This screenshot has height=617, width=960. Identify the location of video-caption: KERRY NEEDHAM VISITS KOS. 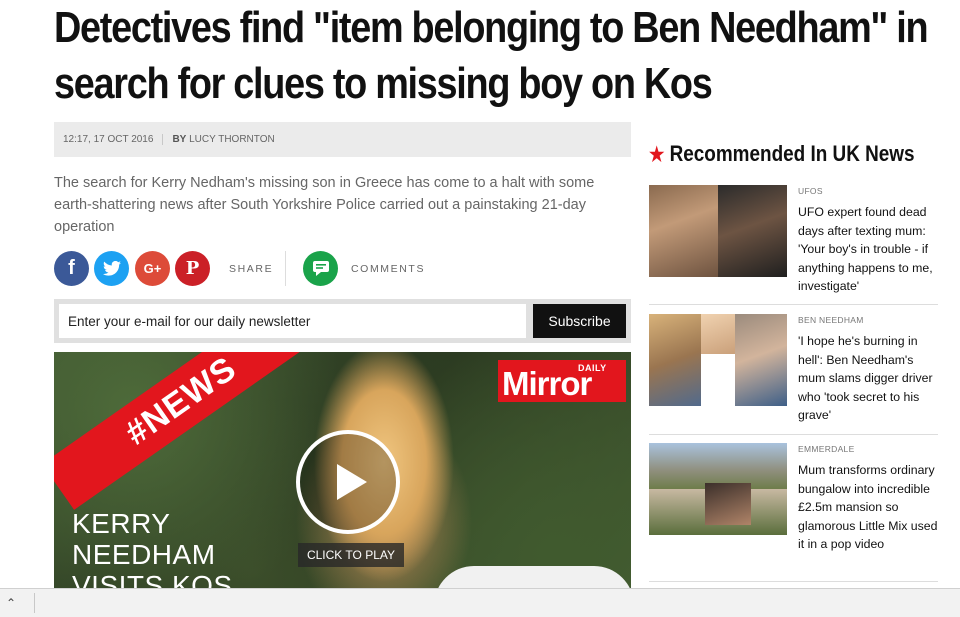
(152, 548).